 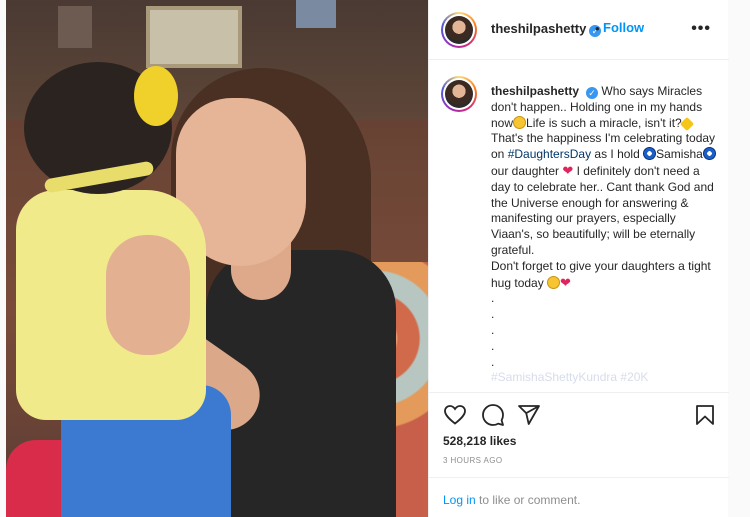 I want to click on username-link: theshilpashetty ✓, so click(x=546, y=29).